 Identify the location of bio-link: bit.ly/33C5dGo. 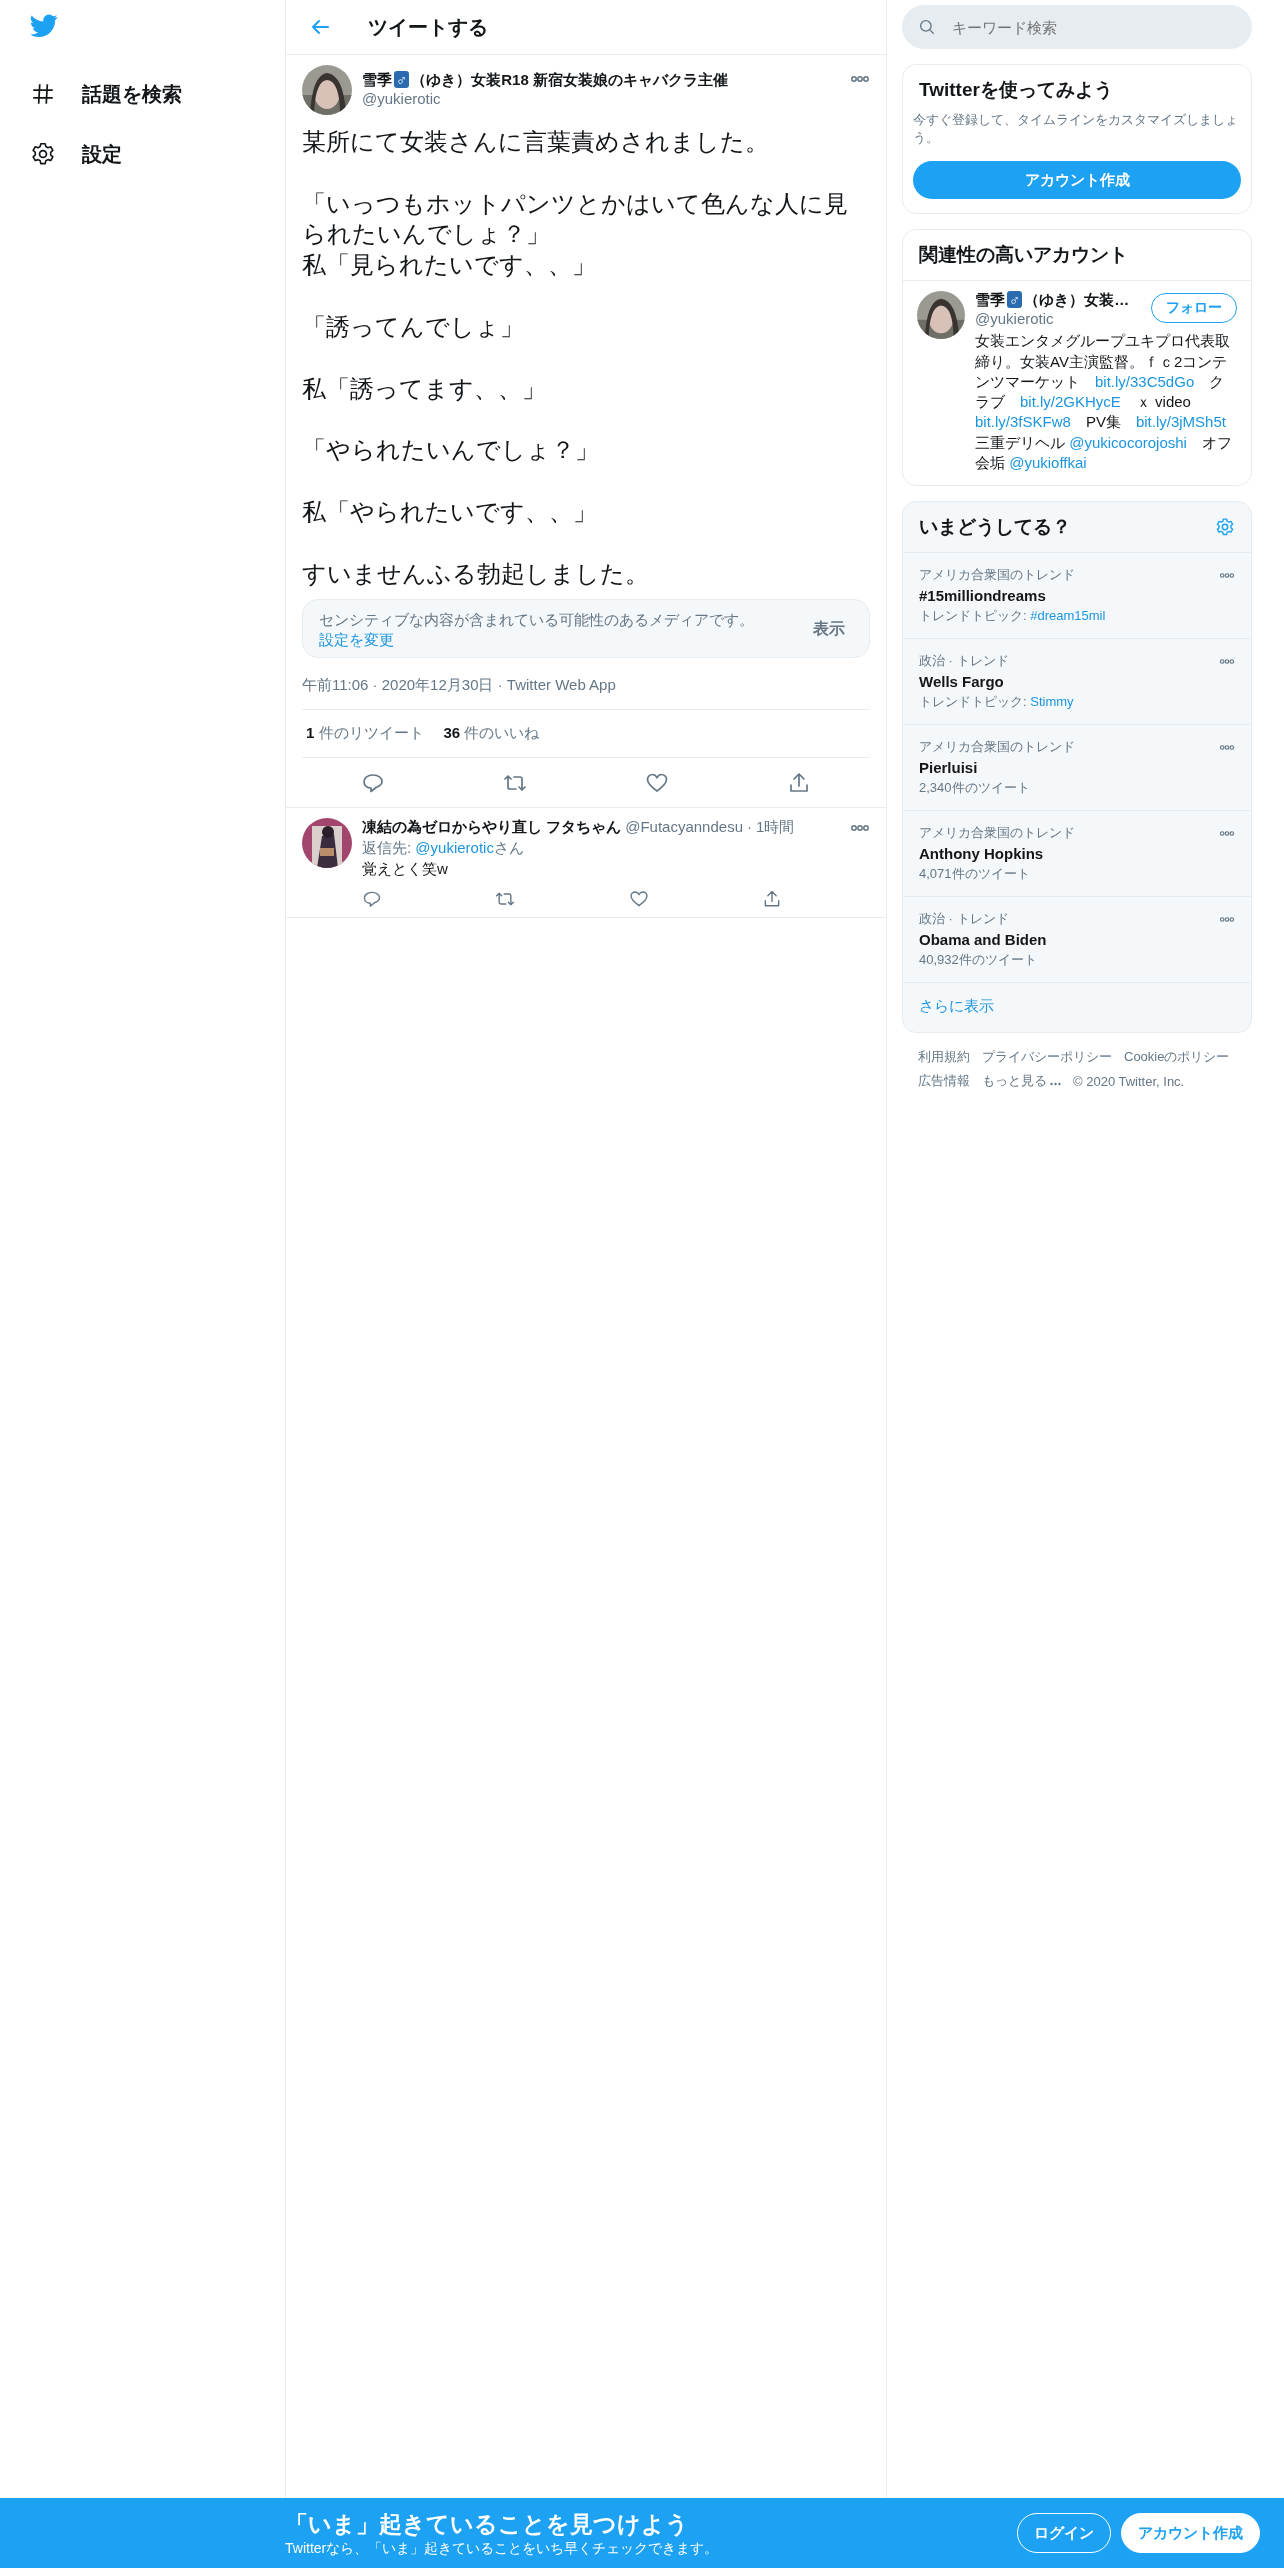
(1145, 381).